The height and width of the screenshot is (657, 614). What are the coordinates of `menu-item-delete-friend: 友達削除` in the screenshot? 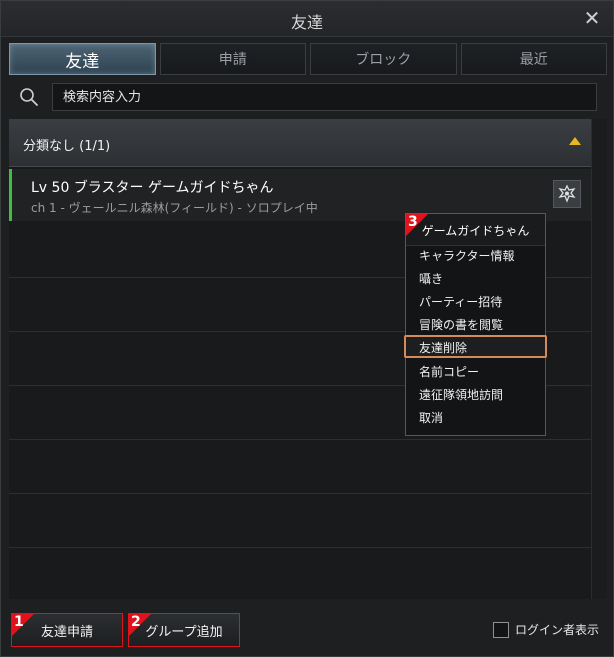 It's located at (475, 346).